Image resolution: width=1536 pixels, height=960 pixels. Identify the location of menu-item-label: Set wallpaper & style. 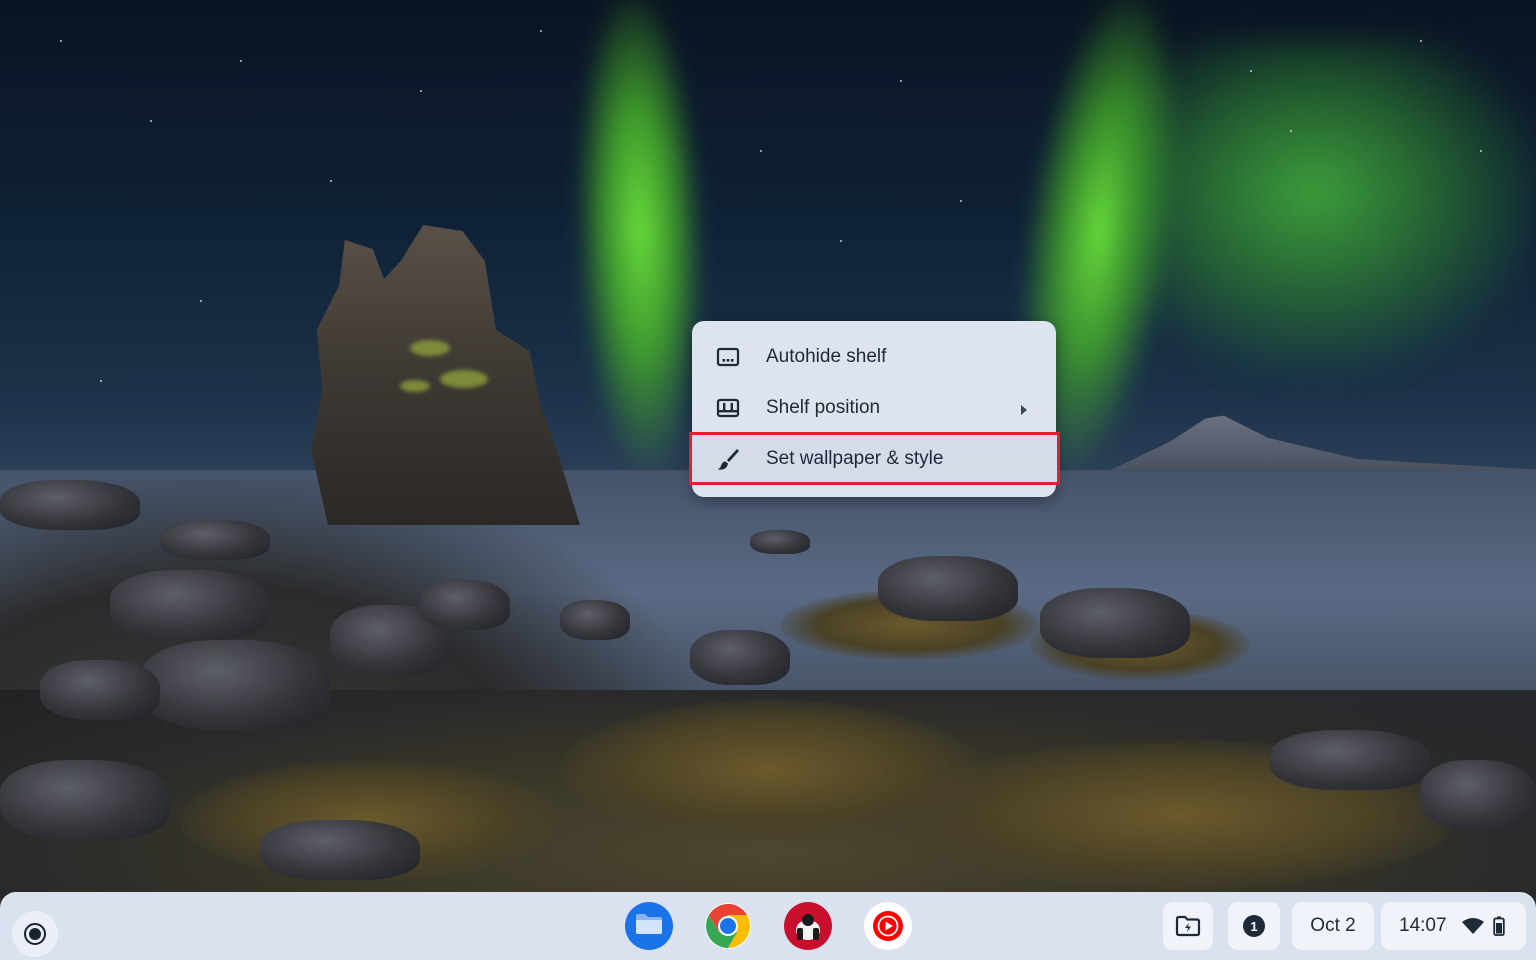
(855, 458).